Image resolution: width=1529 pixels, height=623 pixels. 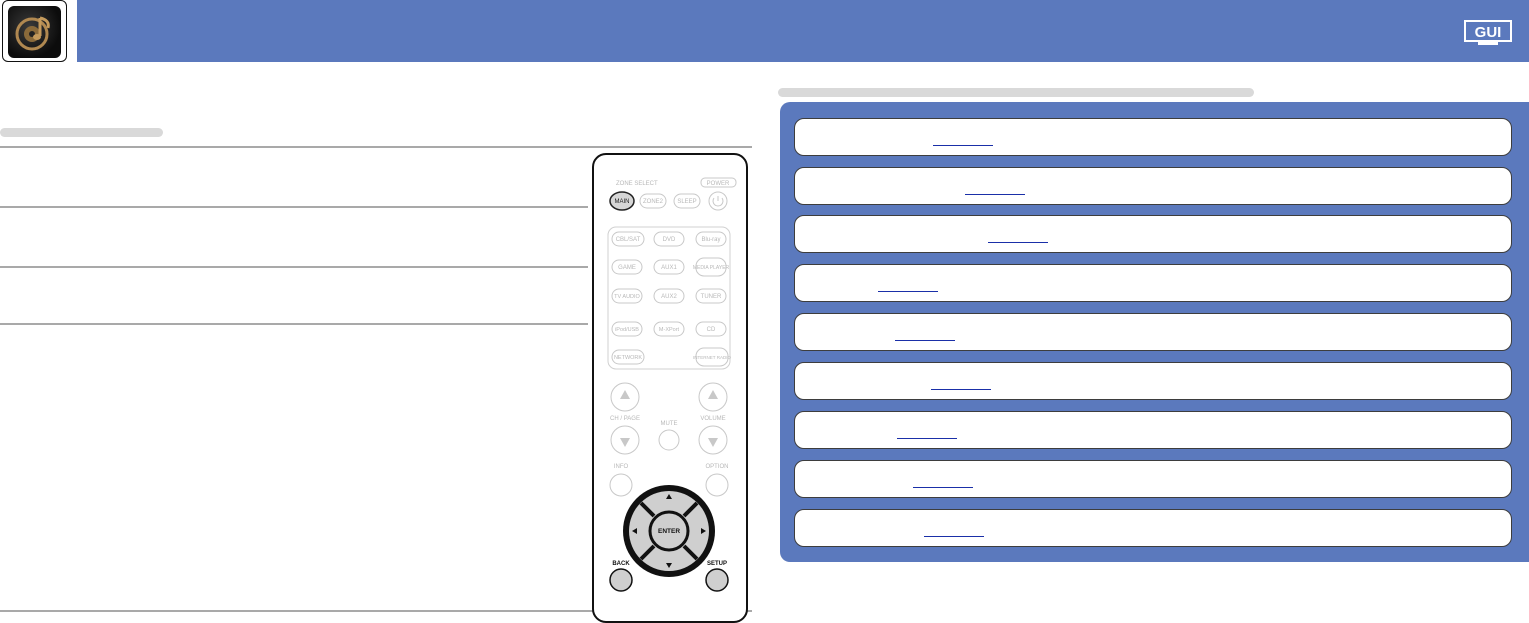 I want to click on power-label: POWER, so click(x=718, y=184).